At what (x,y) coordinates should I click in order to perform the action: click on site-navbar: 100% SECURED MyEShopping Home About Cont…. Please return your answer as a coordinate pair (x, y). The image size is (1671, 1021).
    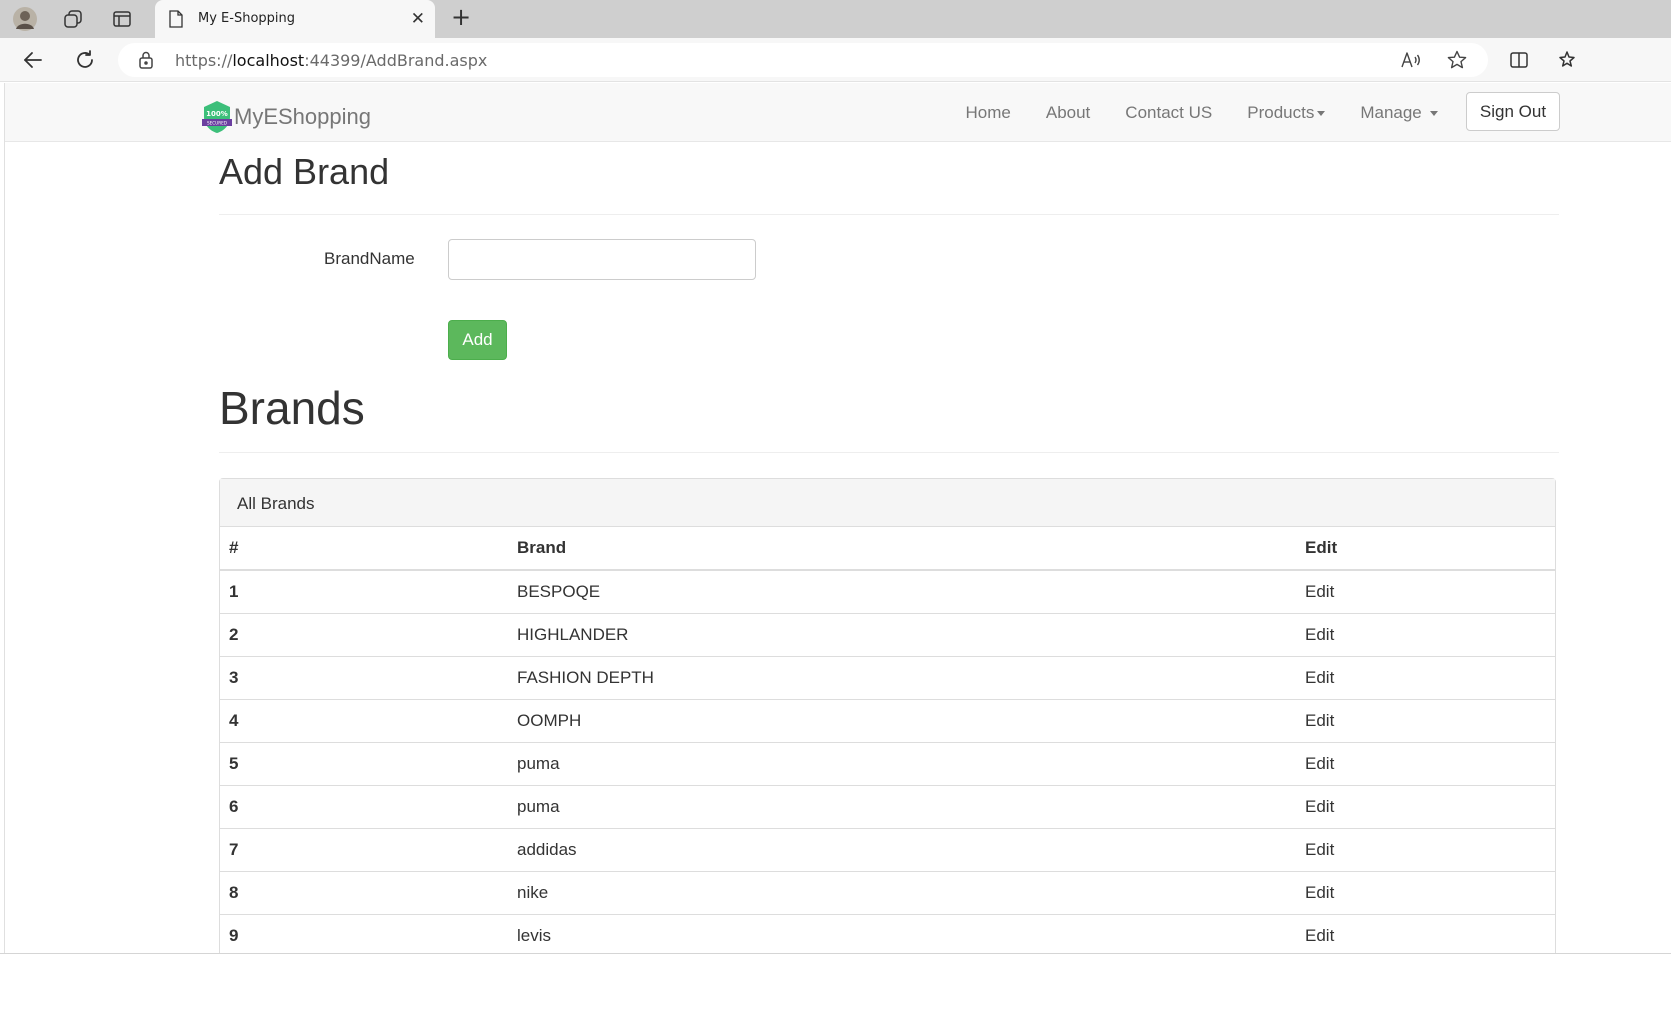
    Looking at the image, I should click on (838, 112).